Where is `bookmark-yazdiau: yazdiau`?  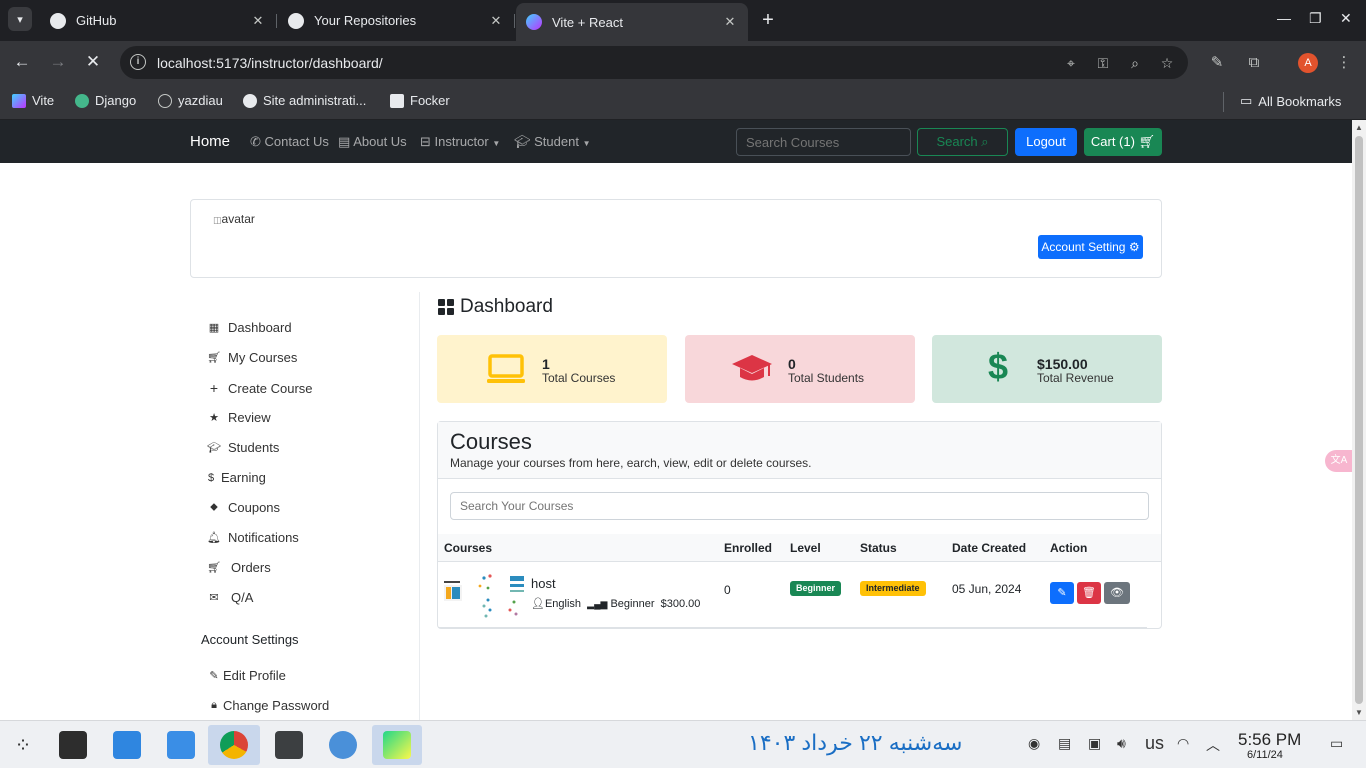 bookmark-yazdiau: yazdiau is located at coordinates (190, 100).